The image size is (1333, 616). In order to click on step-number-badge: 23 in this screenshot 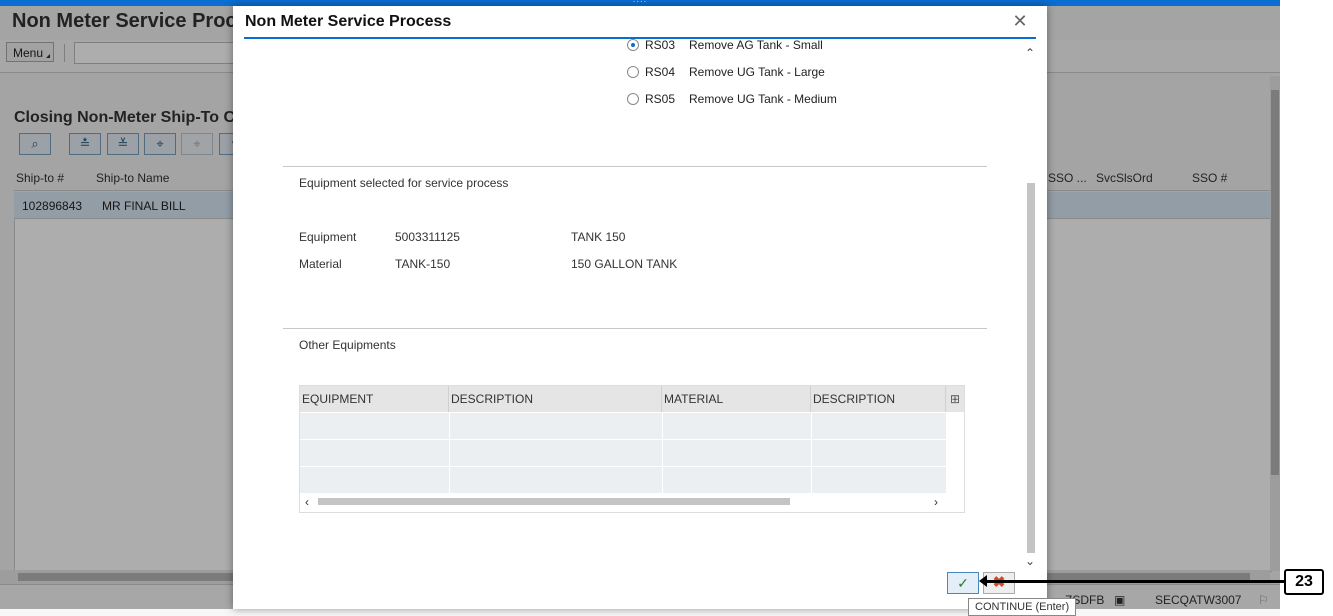, I will do `click(1304, 582)`.